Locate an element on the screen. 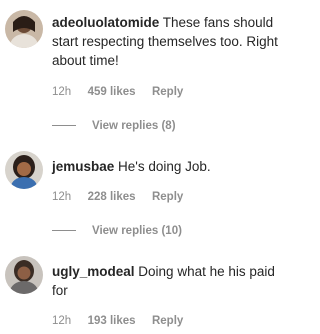 This screenshot has width=320, height=334. comment-username: ugly_modeal is located at coordinates (93, 271).